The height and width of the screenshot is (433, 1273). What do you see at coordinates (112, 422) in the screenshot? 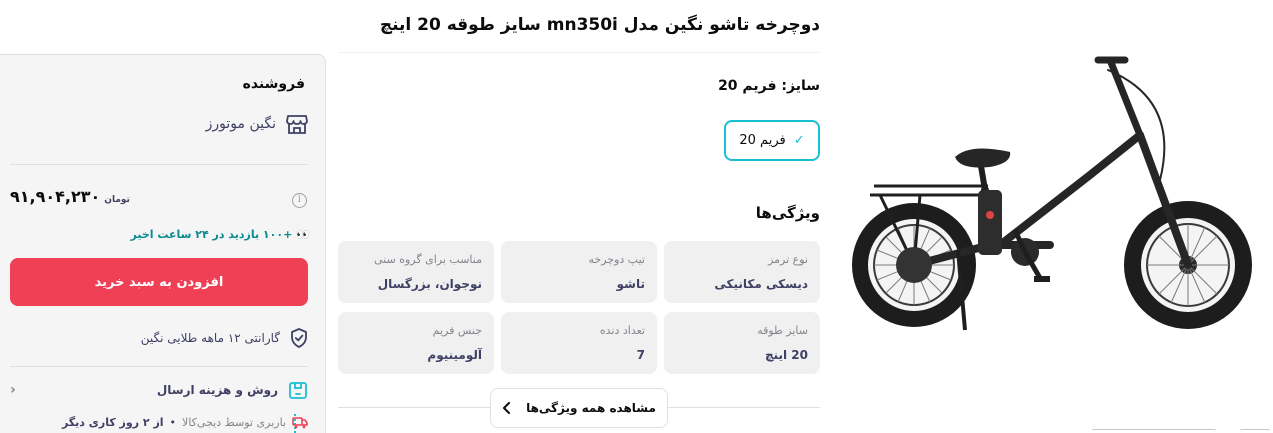
I see `shipping-eta: از ۲ روز کاری دیگر` at bounding box center [112, 422].